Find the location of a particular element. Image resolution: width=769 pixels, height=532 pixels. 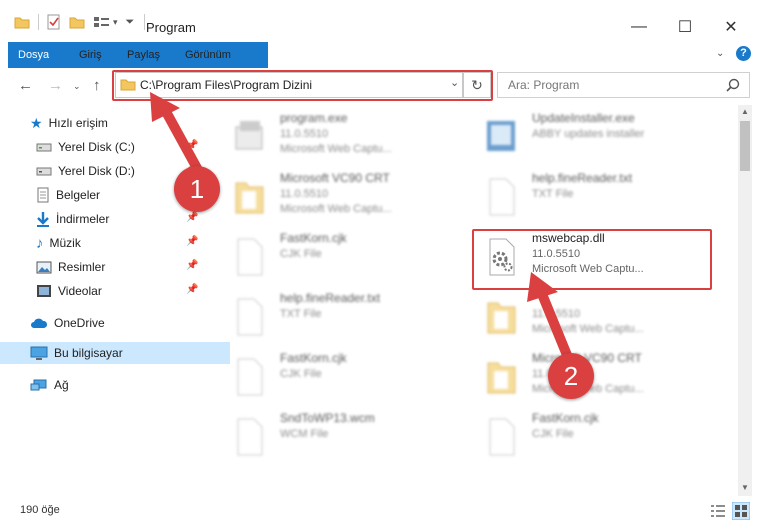

step-marker-2: 2 is located at coordinates (571, 376).